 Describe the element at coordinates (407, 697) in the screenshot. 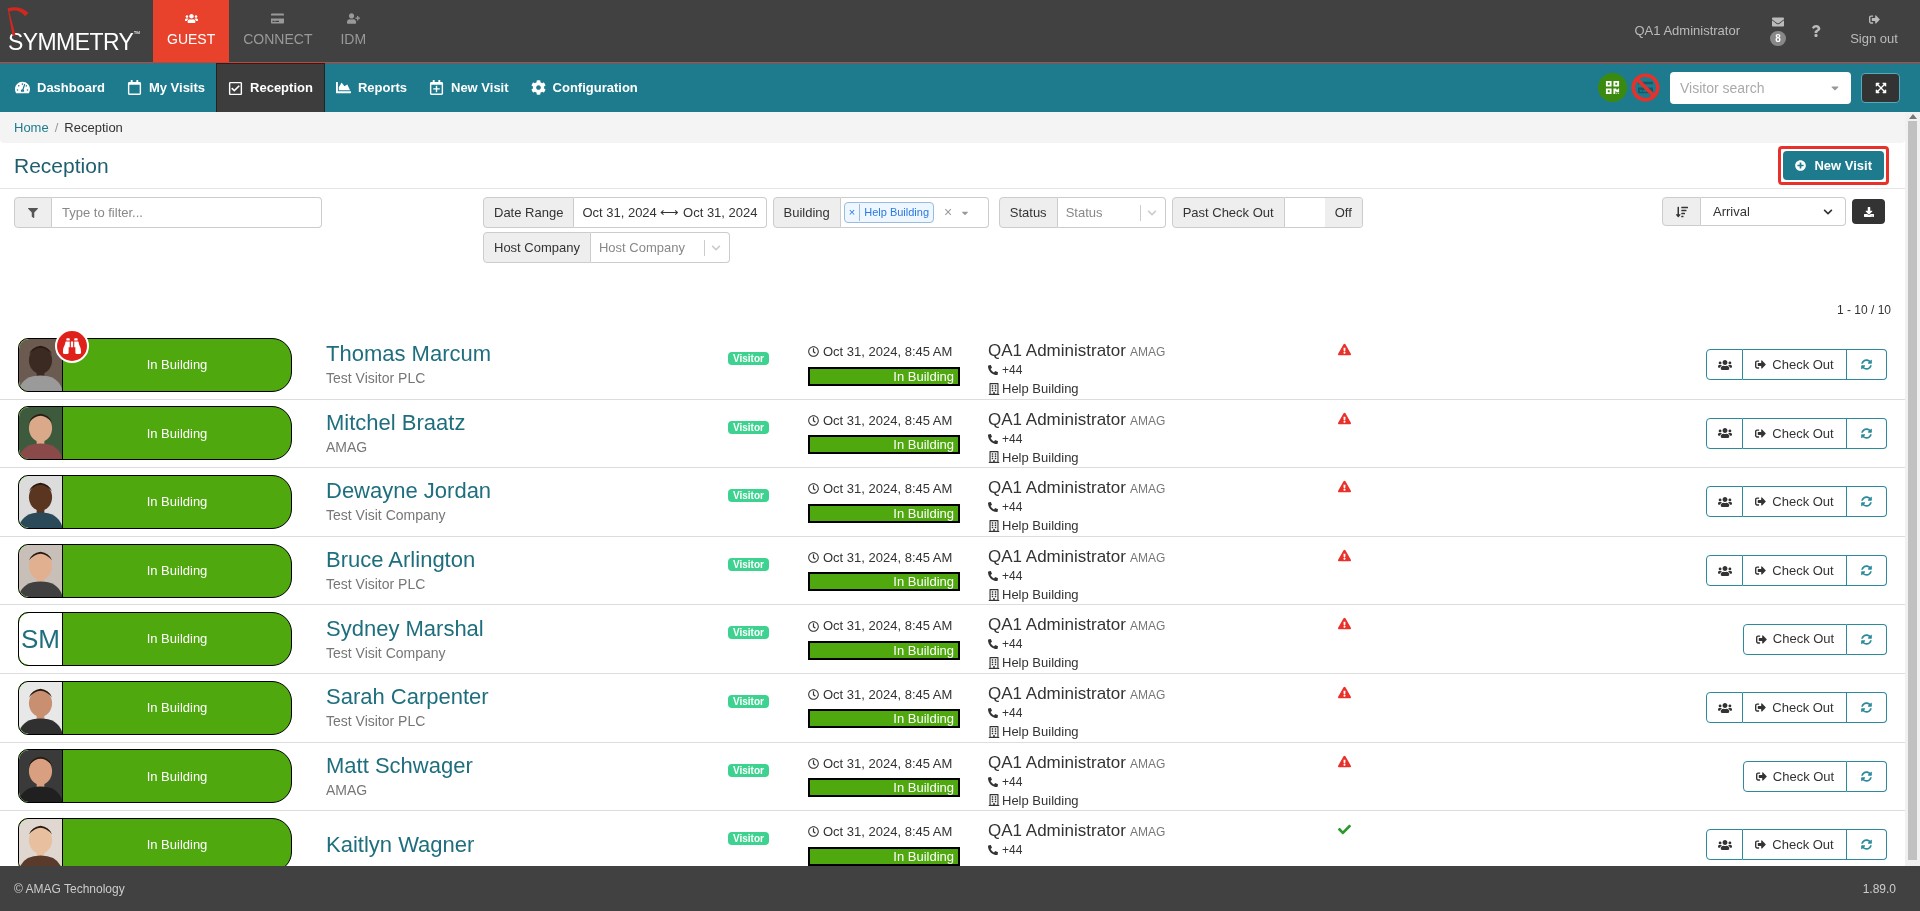

I see `visitor-name: Sarah Carpenter` at that location.